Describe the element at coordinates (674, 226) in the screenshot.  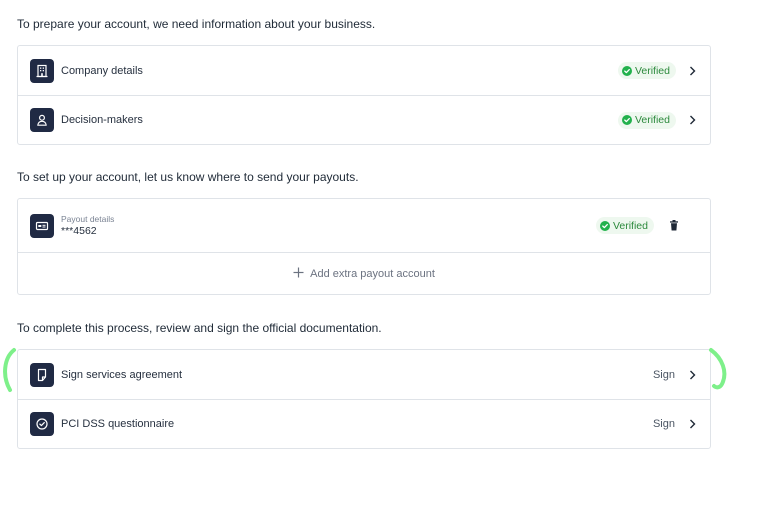
I see `trash-icon` at that location.